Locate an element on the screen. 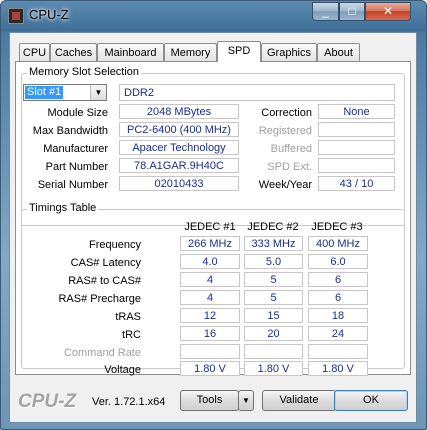 The width and height of the screenshot is (427, 430). week-year-label: Week/Year is located at coordinates (285, 185).